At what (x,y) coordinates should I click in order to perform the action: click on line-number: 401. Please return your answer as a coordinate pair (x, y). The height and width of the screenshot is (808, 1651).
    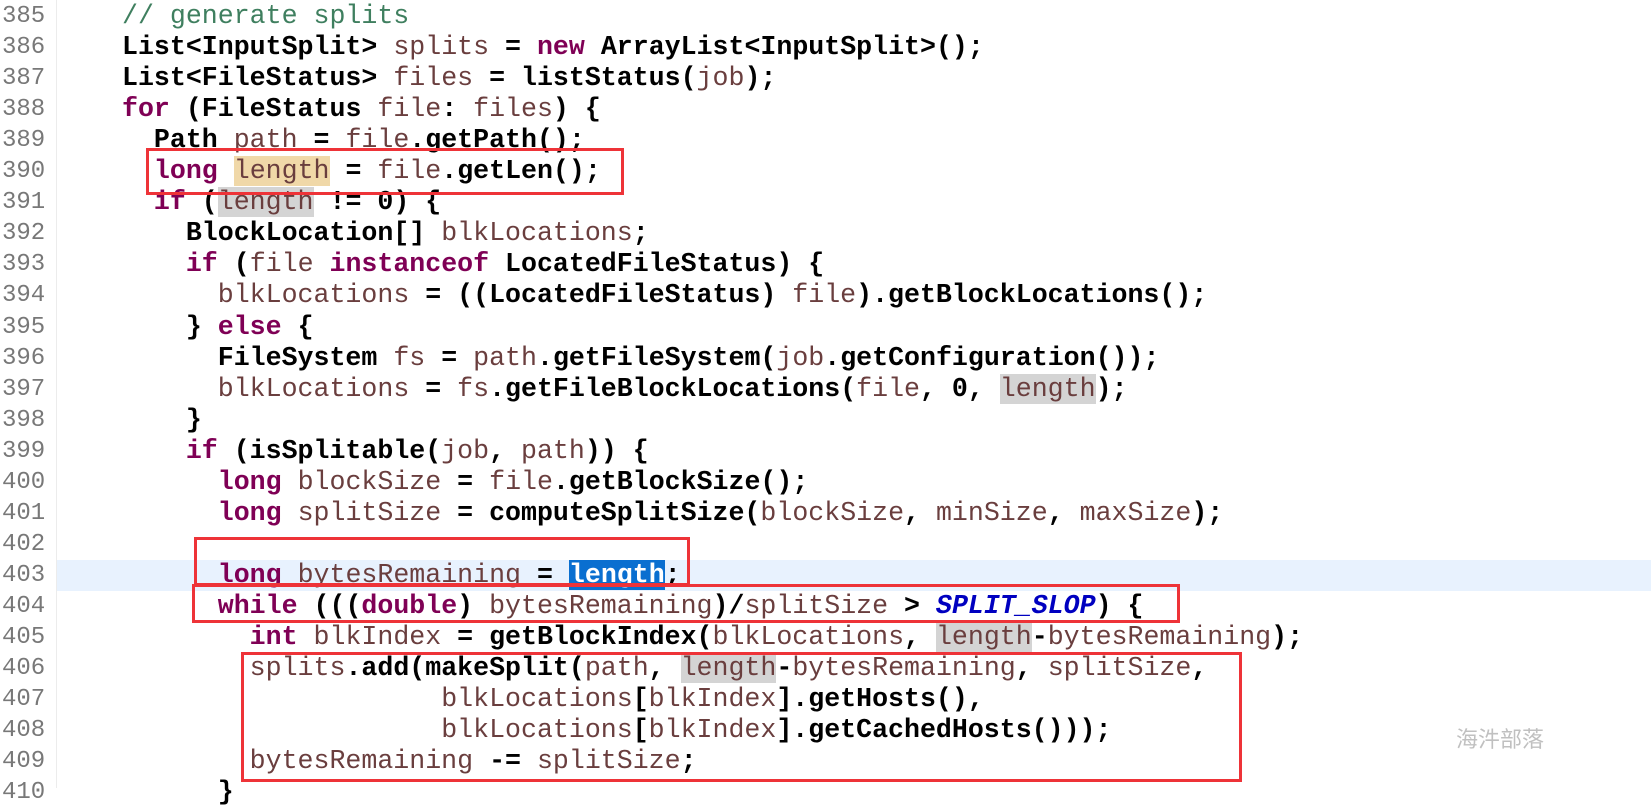
    Looking at the image, I should click on (24, 513).